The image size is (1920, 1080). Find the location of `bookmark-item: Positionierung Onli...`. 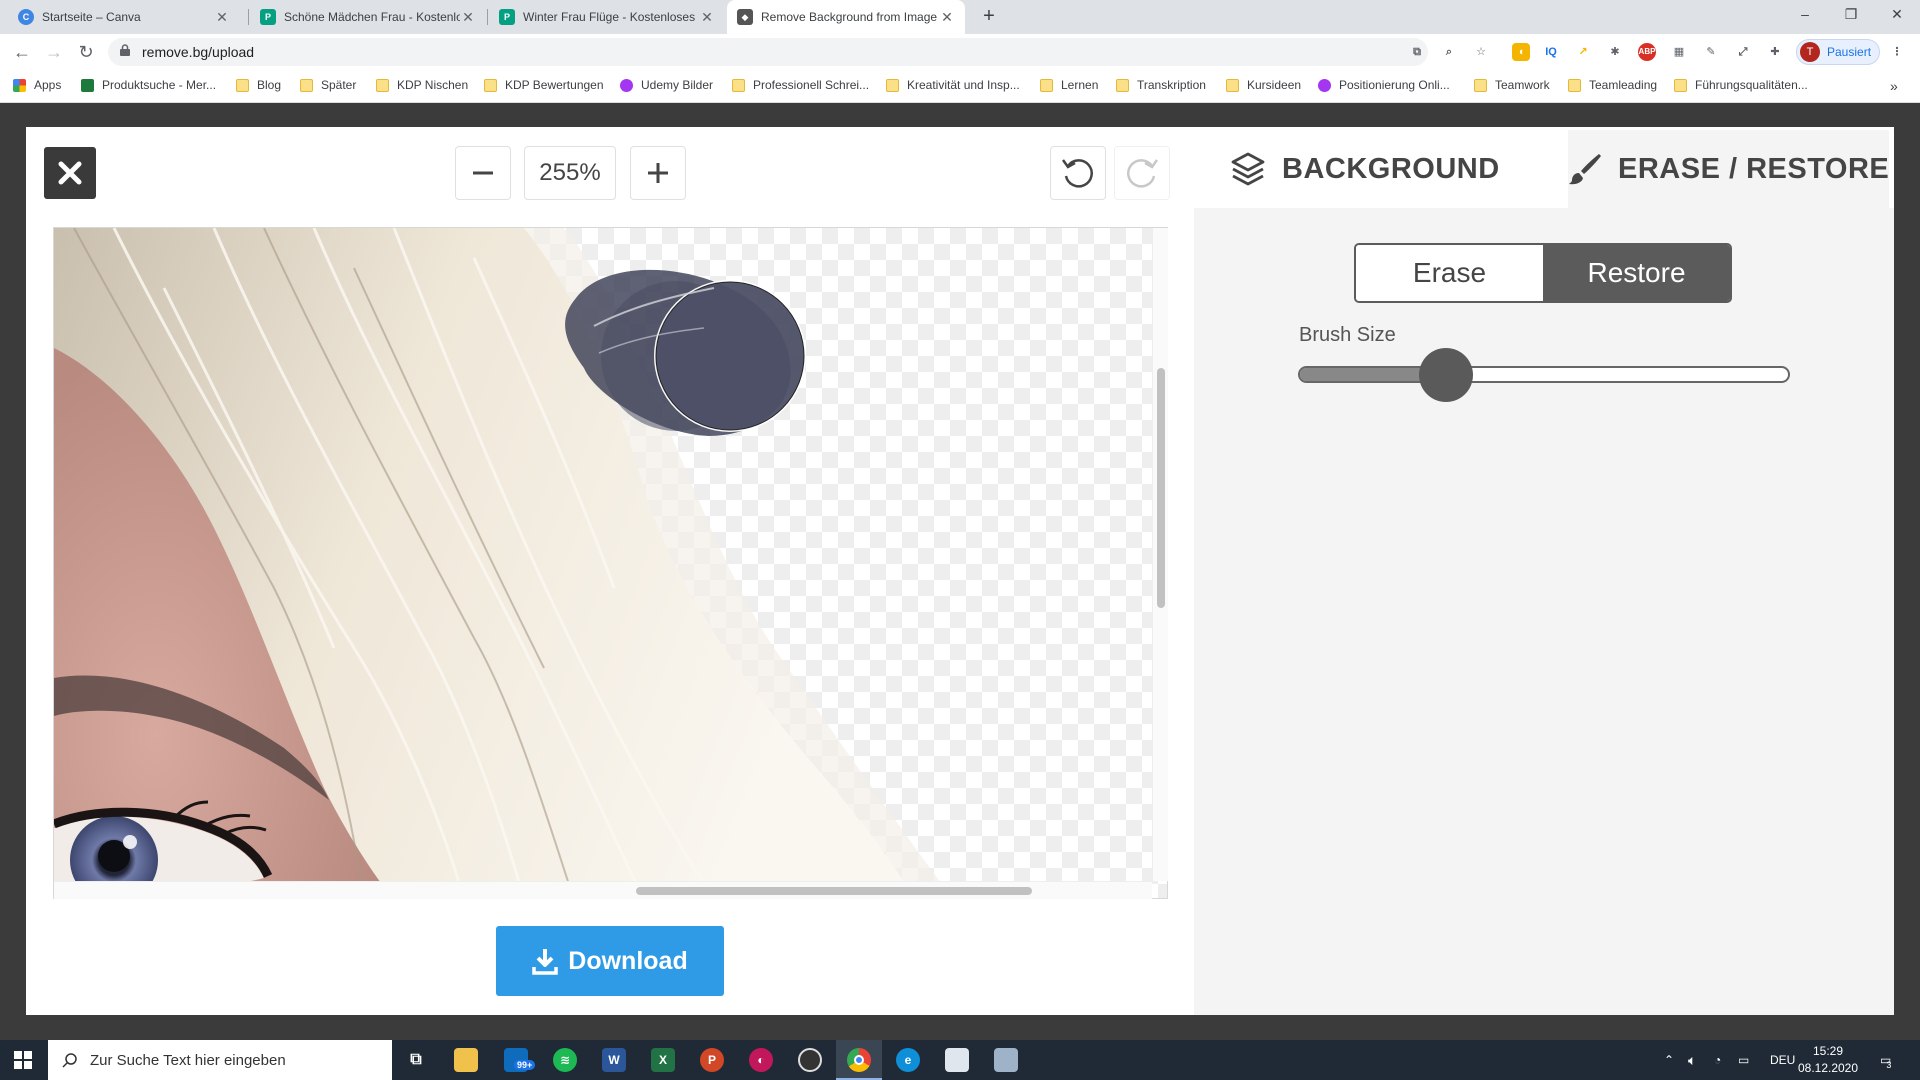

bookmark-item: Positionierung Onli... is located at coordinates (1384, 85).